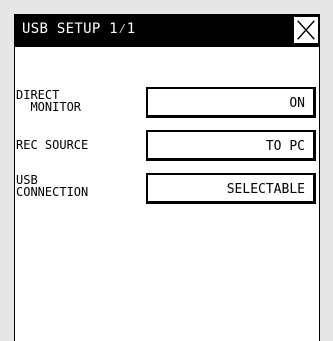 This screenshot has height=341, width=333. I want to click on page-title: USB SETUP 1⁄1, so click(79, 29).